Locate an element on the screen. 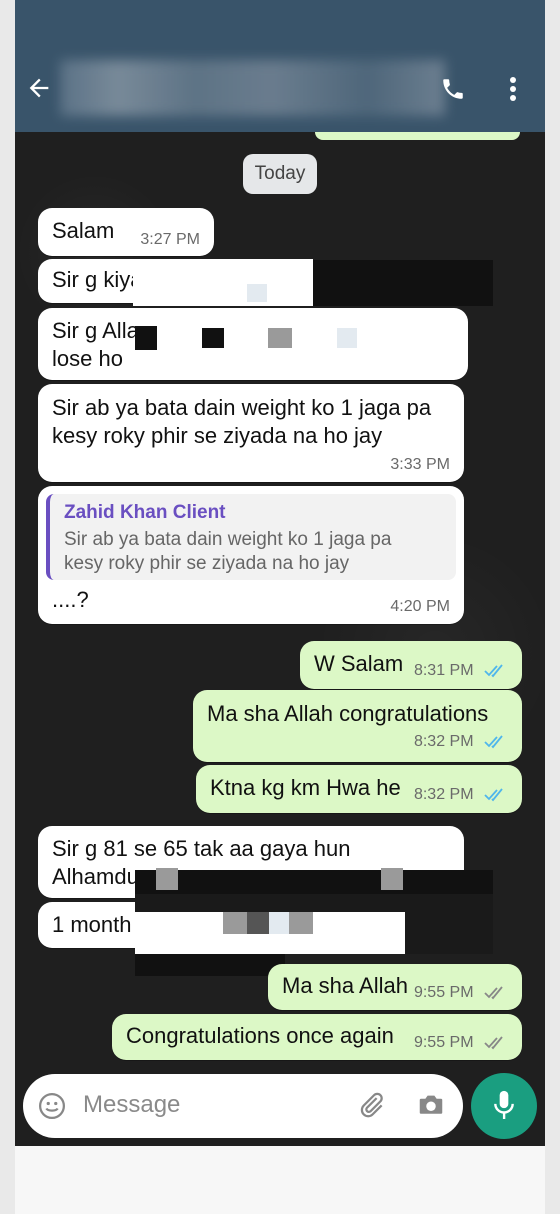  message-text: Sir g Alla lose ho is located at coordinates (95, 344).